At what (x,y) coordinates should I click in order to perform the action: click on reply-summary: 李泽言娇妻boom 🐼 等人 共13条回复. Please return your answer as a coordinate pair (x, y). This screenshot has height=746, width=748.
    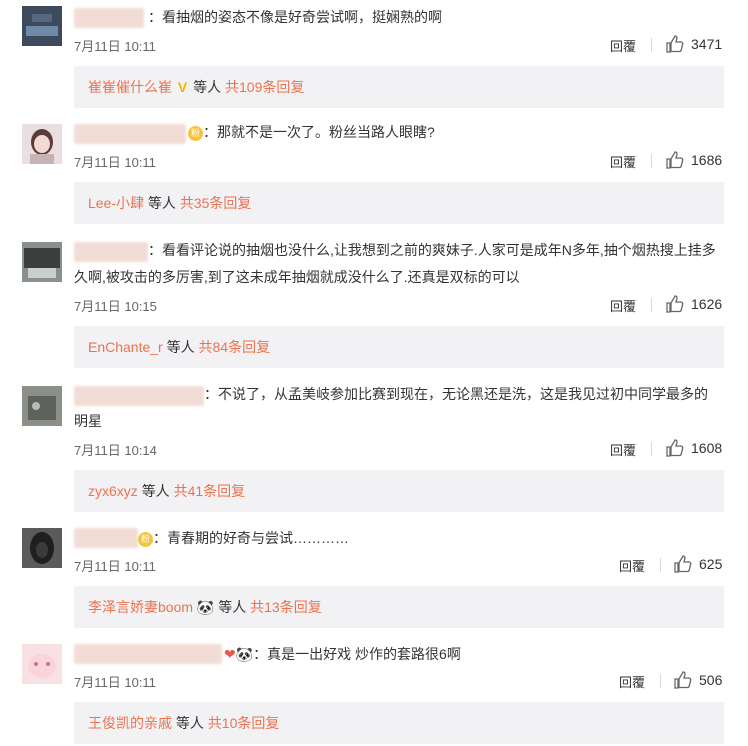
    Looking at the image, I should click on (399, 607).